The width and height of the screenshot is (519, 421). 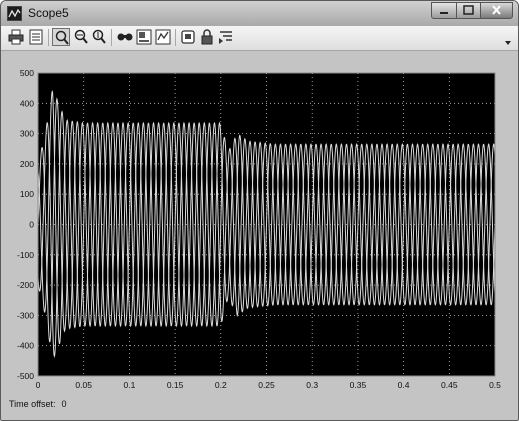 I want to click on x-tick-label: 0.4, so click(x=404, y=385).